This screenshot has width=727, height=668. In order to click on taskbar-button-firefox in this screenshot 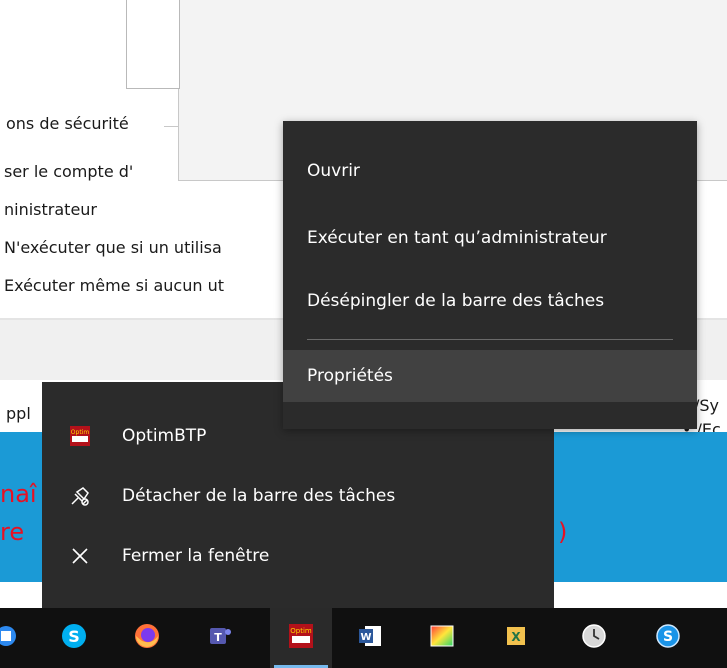, I will do `click(147, 638)`.